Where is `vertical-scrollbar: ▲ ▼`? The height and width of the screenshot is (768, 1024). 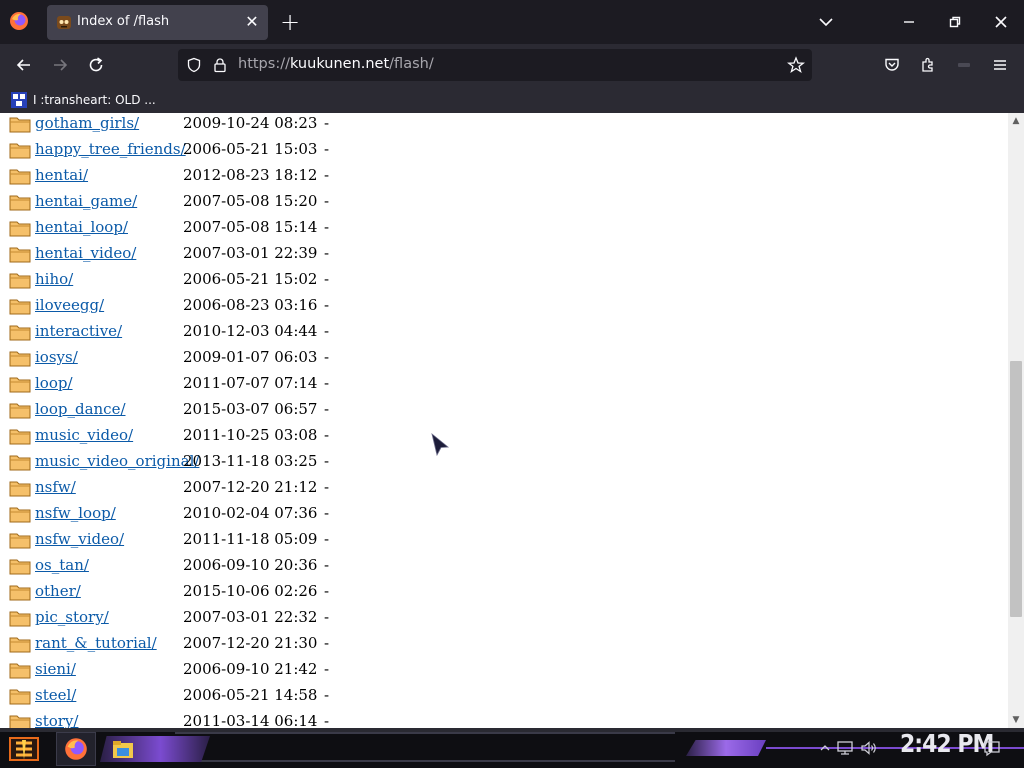 vertical-scrollbar: ▲ ▼ is located at coordinates (1016, 420).